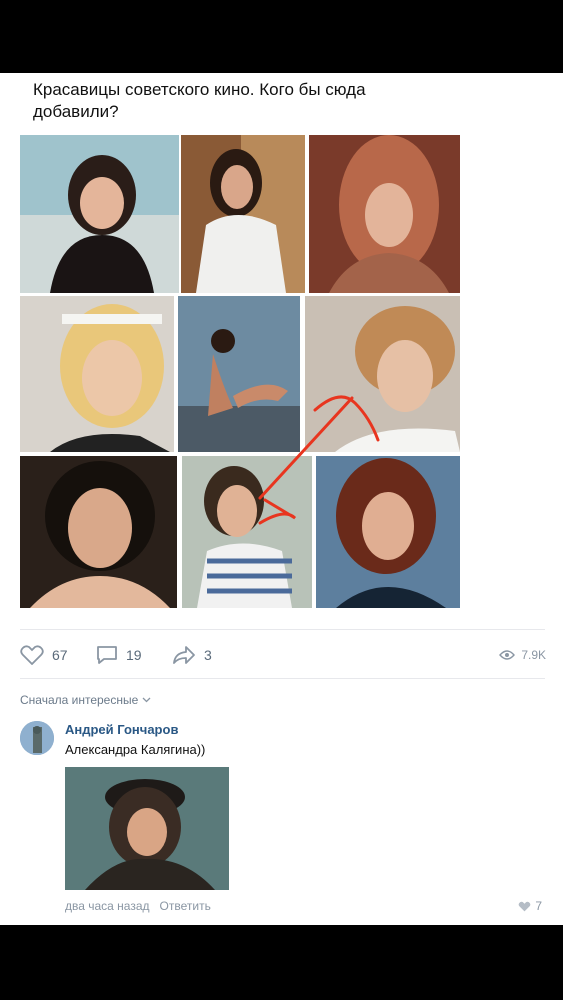  What do you see at coordinates (538, 906) in the screenshot?
I see `comment-likes-count: 7` at bounding box center [538, 906].